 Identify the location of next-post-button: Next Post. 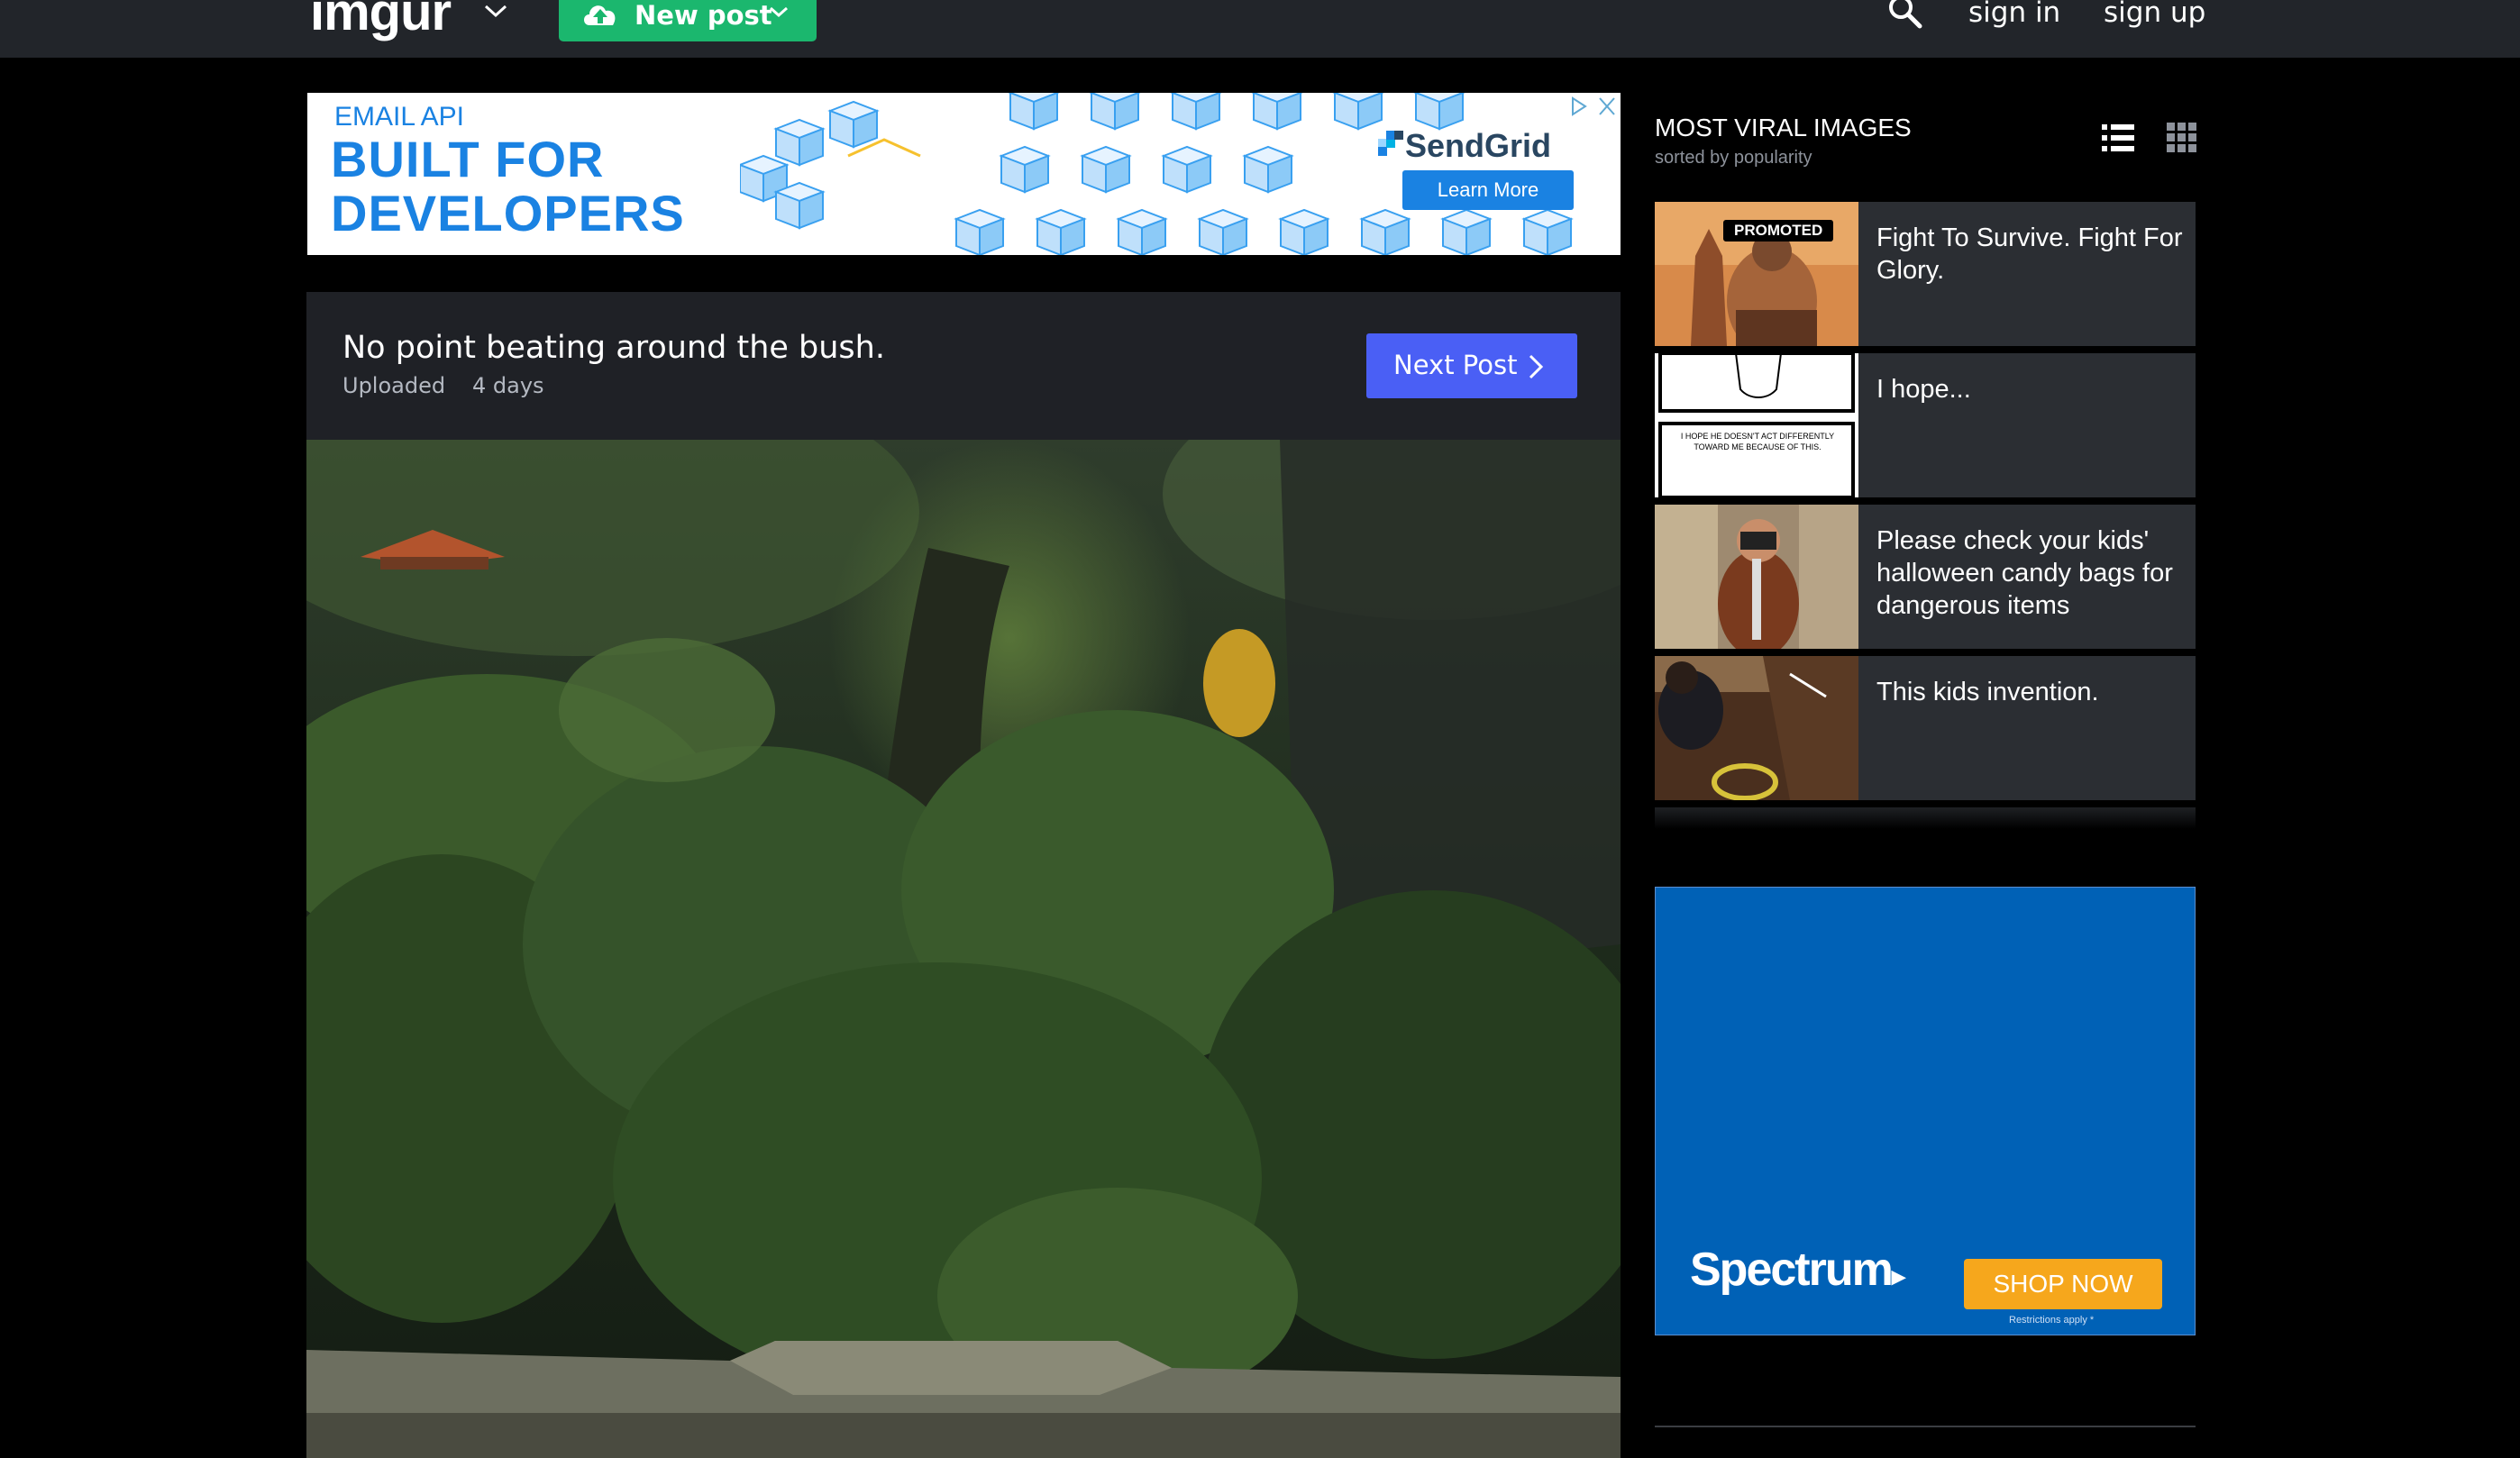
(1471, 366).